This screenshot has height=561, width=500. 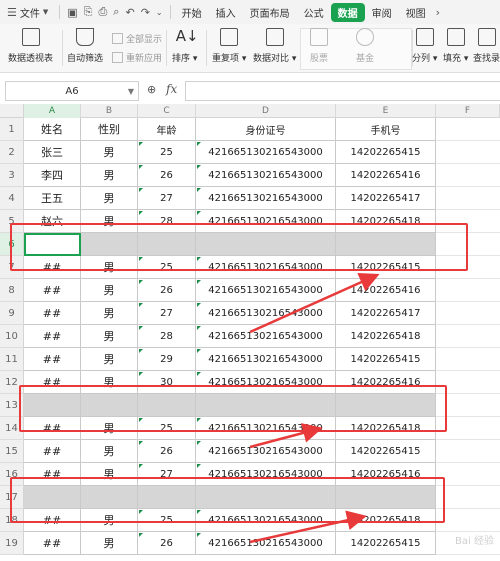 What do you see at coordinates (52, 129) in the screenshot?
I see `cell-name: 姓名` at bounding box center [52, 129].